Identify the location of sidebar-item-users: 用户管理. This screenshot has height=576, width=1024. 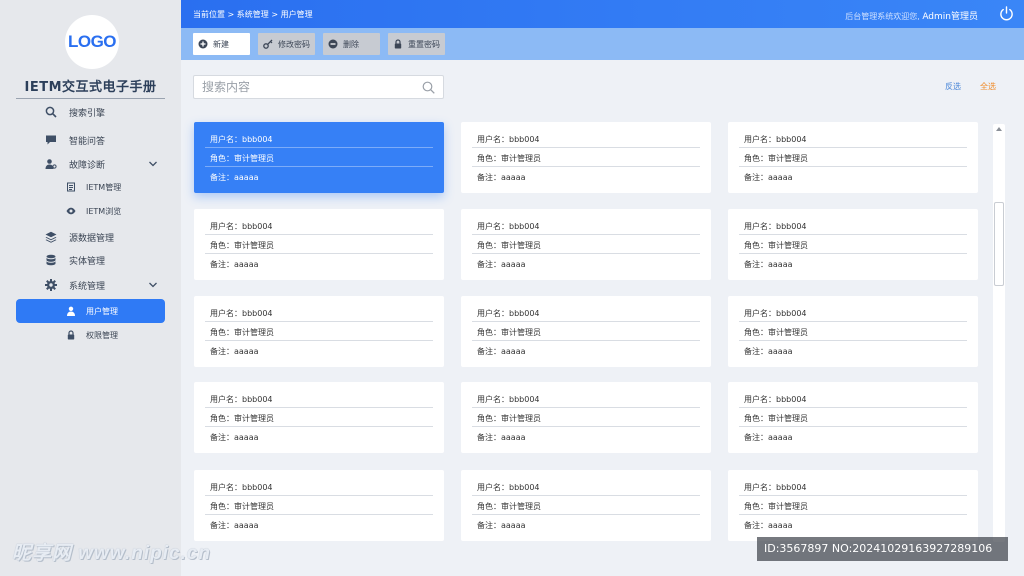
(90, 311).